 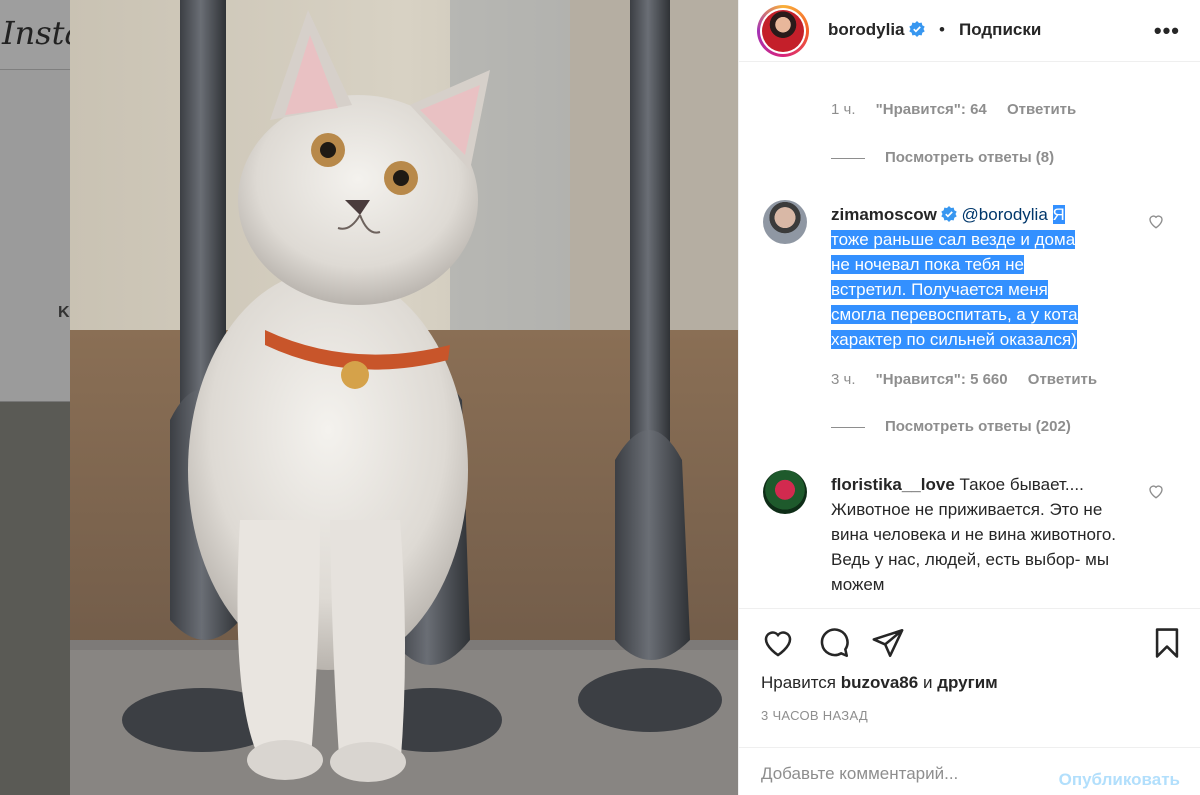 What do you see at coordinates (978, 426) in the screenshot?
I see `view-replies-label: Посмотреть ответы (202)` at bounding box center [978, 426].